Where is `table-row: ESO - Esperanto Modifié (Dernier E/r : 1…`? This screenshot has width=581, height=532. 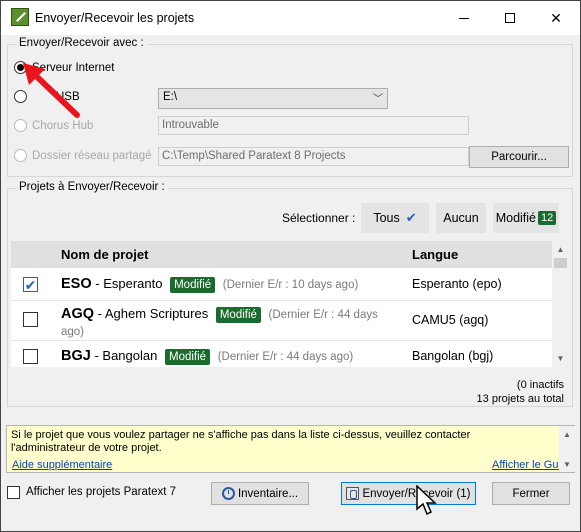 table-row: ESO - Esperanto Modifié (Dernier E/r : 1… is located at coordinates (281, 284).